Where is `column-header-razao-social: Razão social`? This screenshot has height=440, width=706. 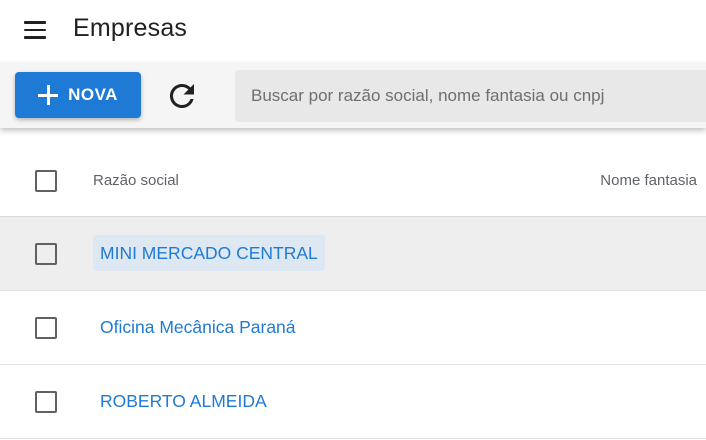
column-header-razao-social: Razão social is located at coordinates (136, 180).